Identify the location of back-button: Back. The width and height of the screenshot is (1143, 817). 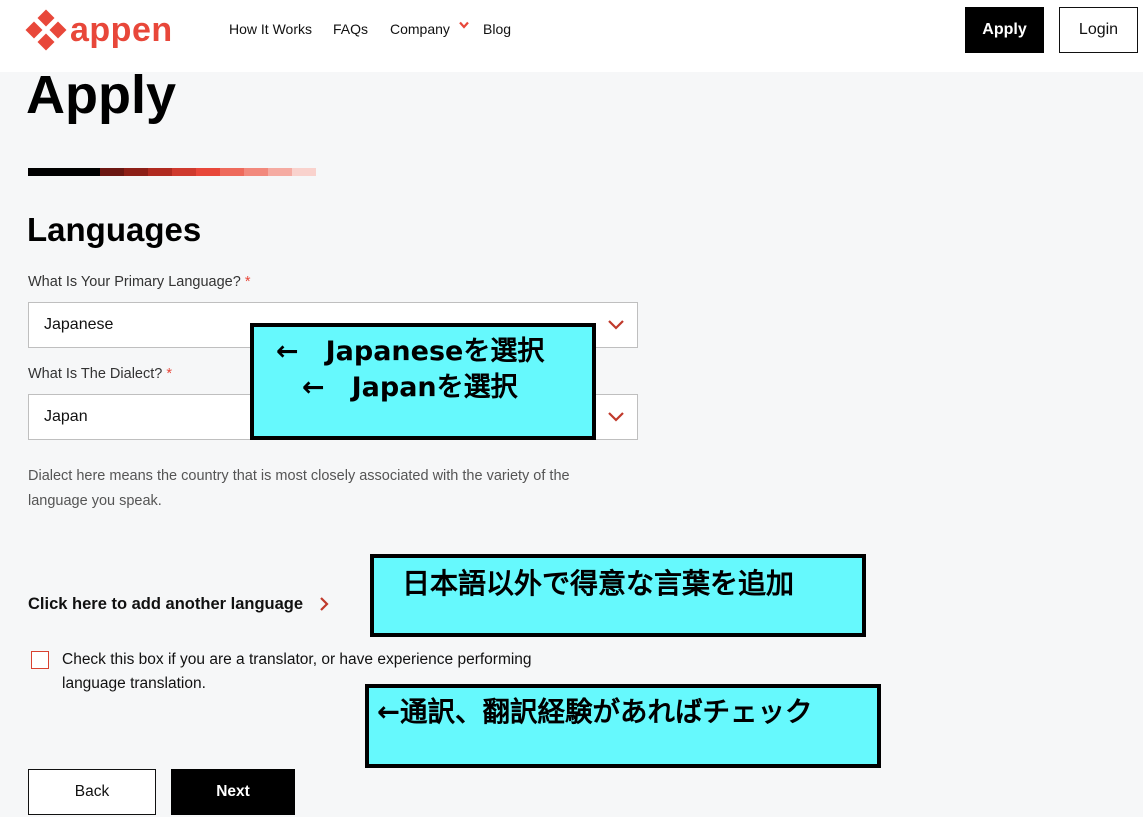
(92, 792).